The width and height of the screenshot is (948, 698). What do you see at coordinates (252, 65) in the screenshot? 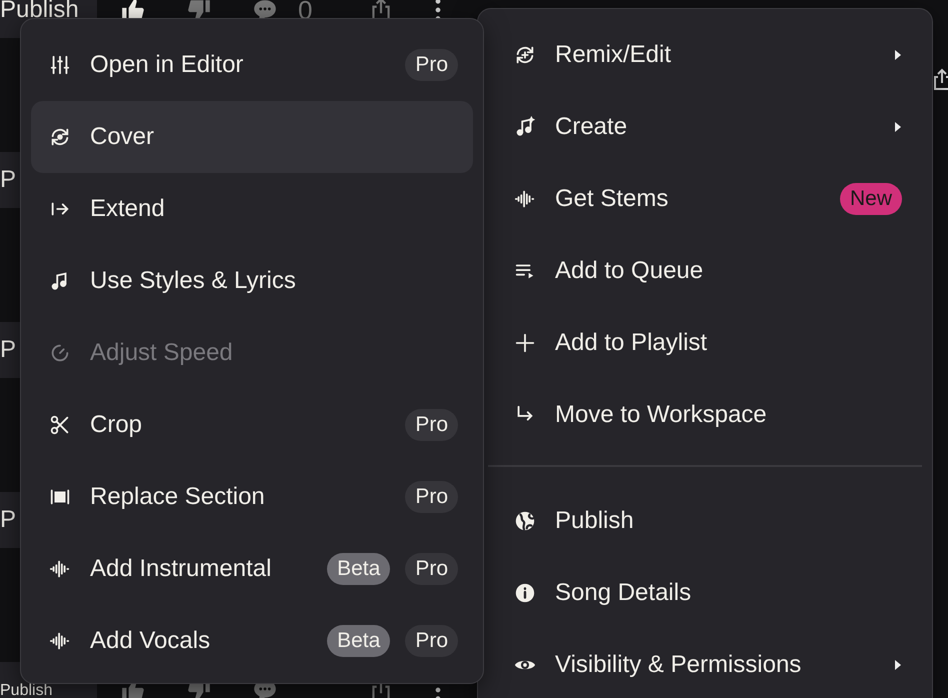
I see `menu-item: Open in Editor Pro` at bounding box center [252, 65].